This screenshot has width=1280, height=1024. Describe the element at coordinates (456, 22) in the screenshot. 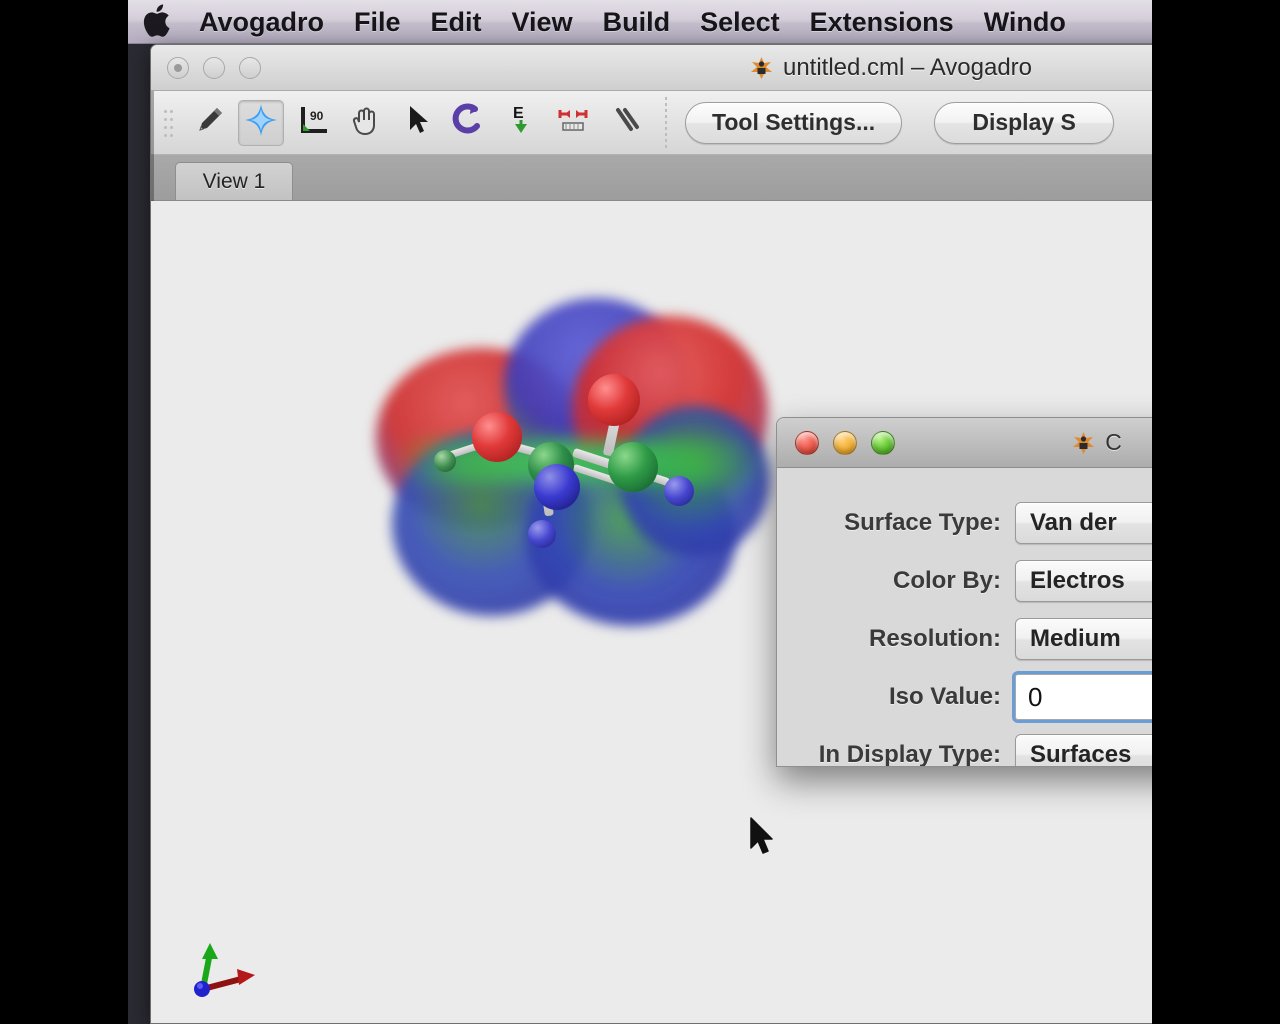

I see `menu-item-edit: Edit` at that location.